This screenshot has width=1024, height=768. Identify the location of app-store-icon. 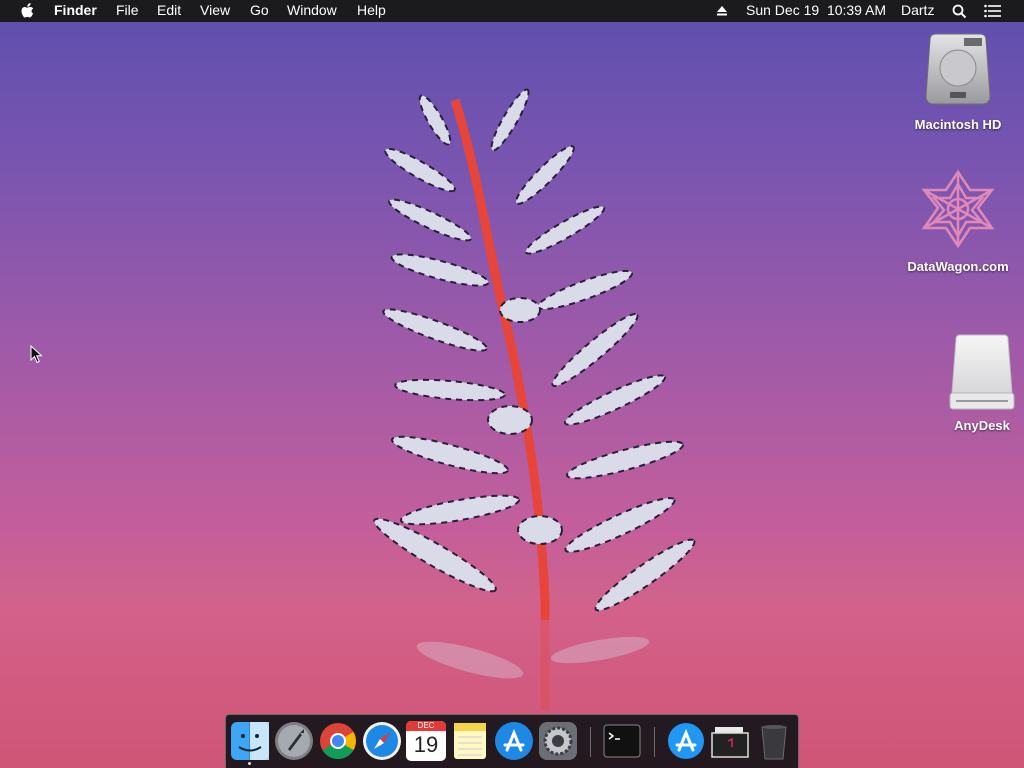
(514, 741).